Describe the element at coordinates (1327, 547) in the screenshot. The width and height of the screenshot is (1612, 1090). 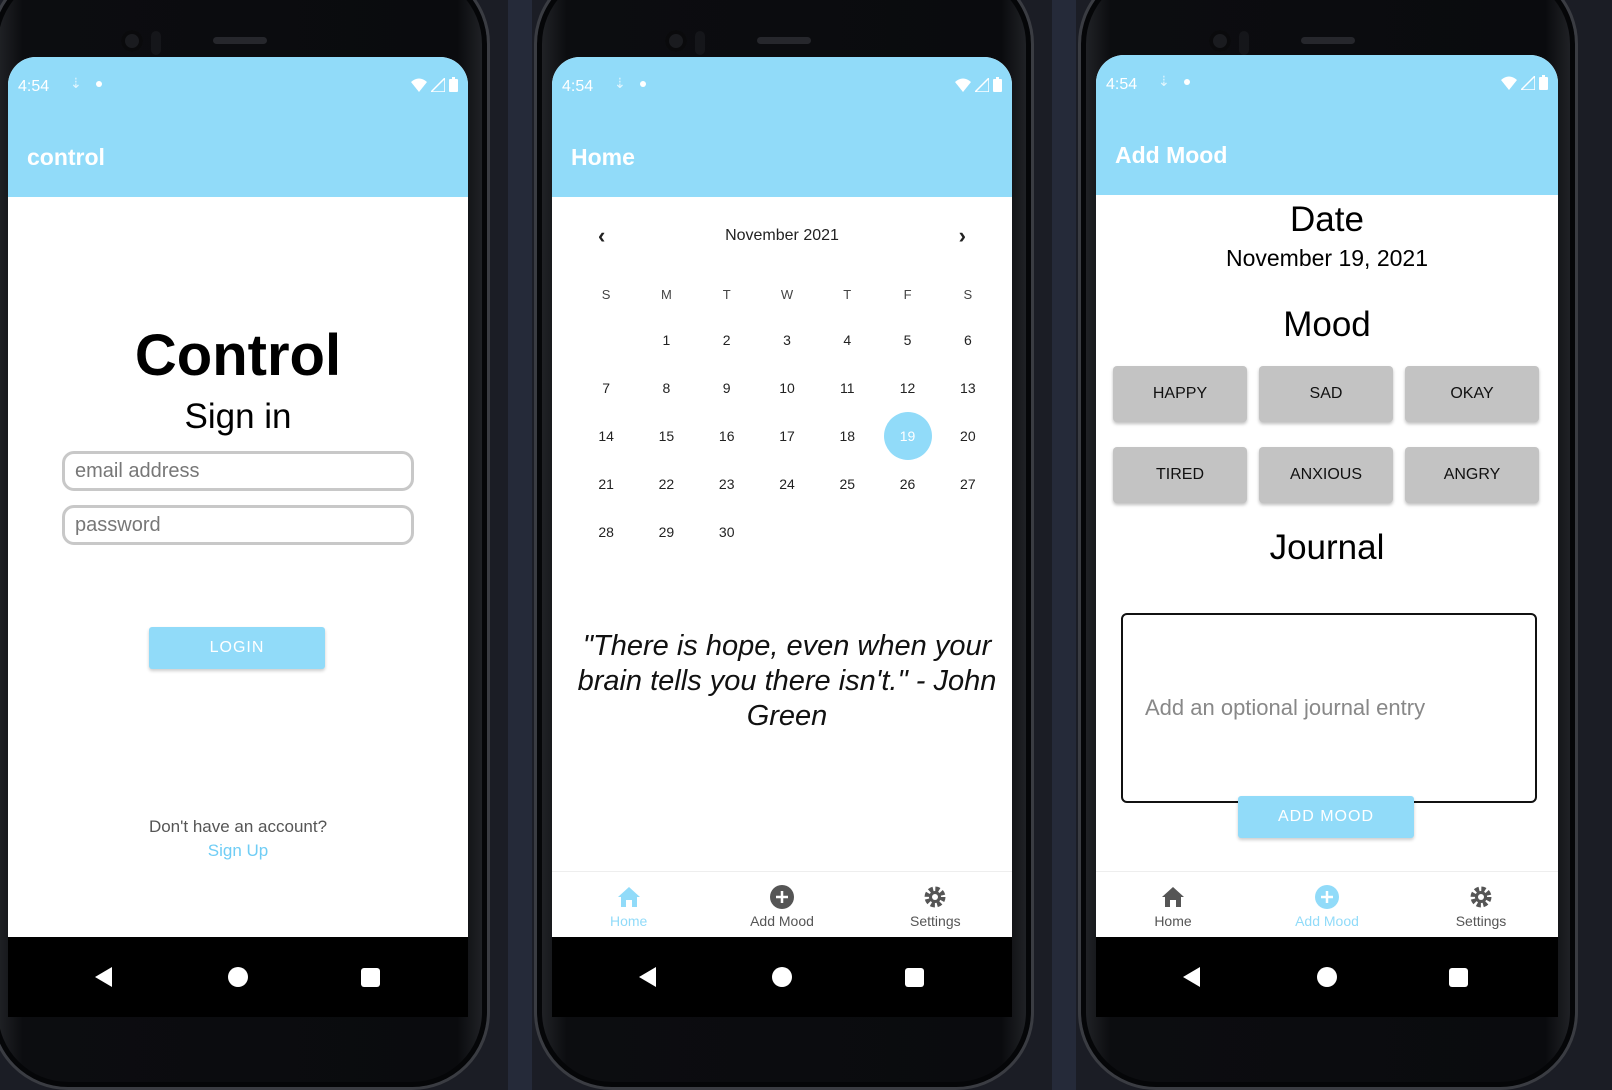
I see `journal-heading: Journal` at that location.